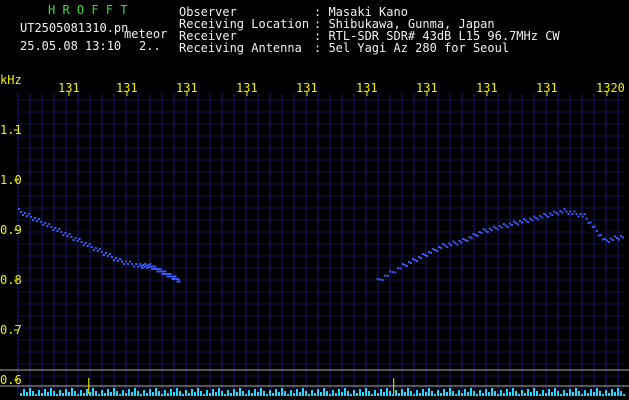  I want to click on x-tick-label: 1320, so click(610, 88).